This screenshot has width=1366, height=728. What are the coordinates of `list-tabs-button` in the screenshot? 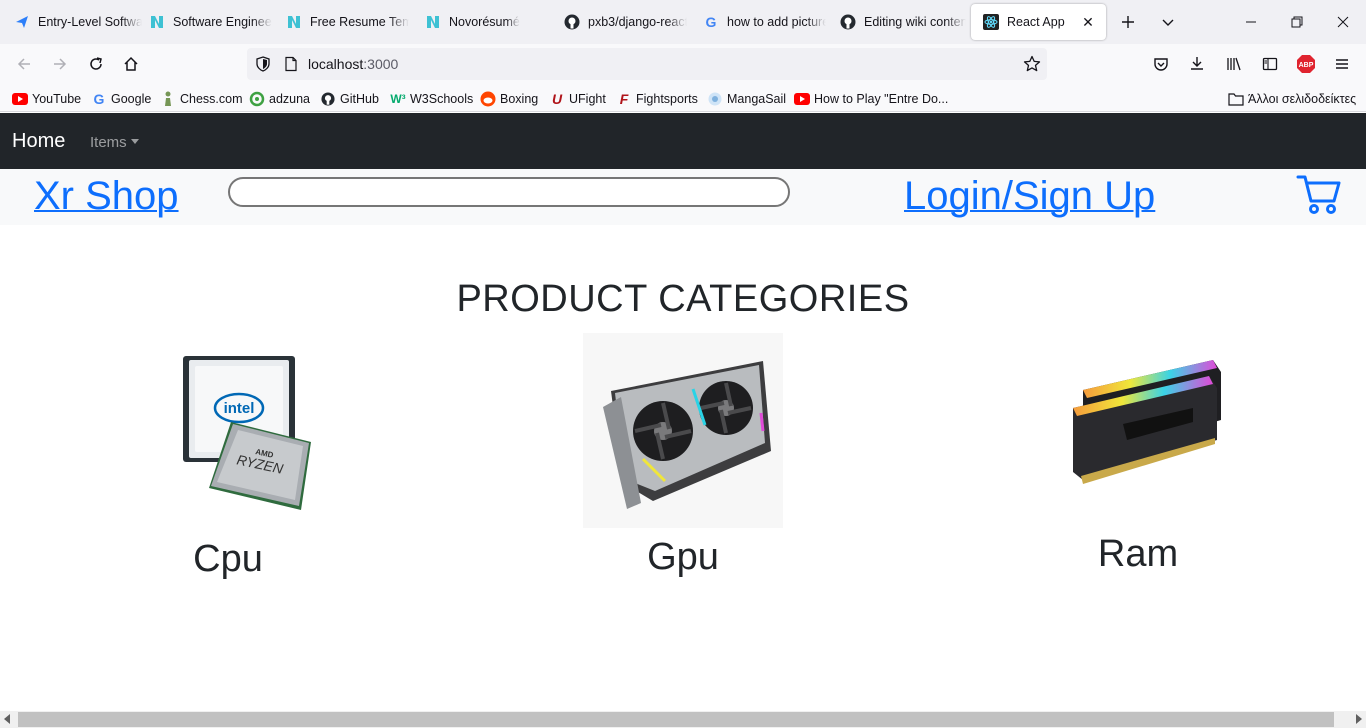 It's located at (1168, 22).